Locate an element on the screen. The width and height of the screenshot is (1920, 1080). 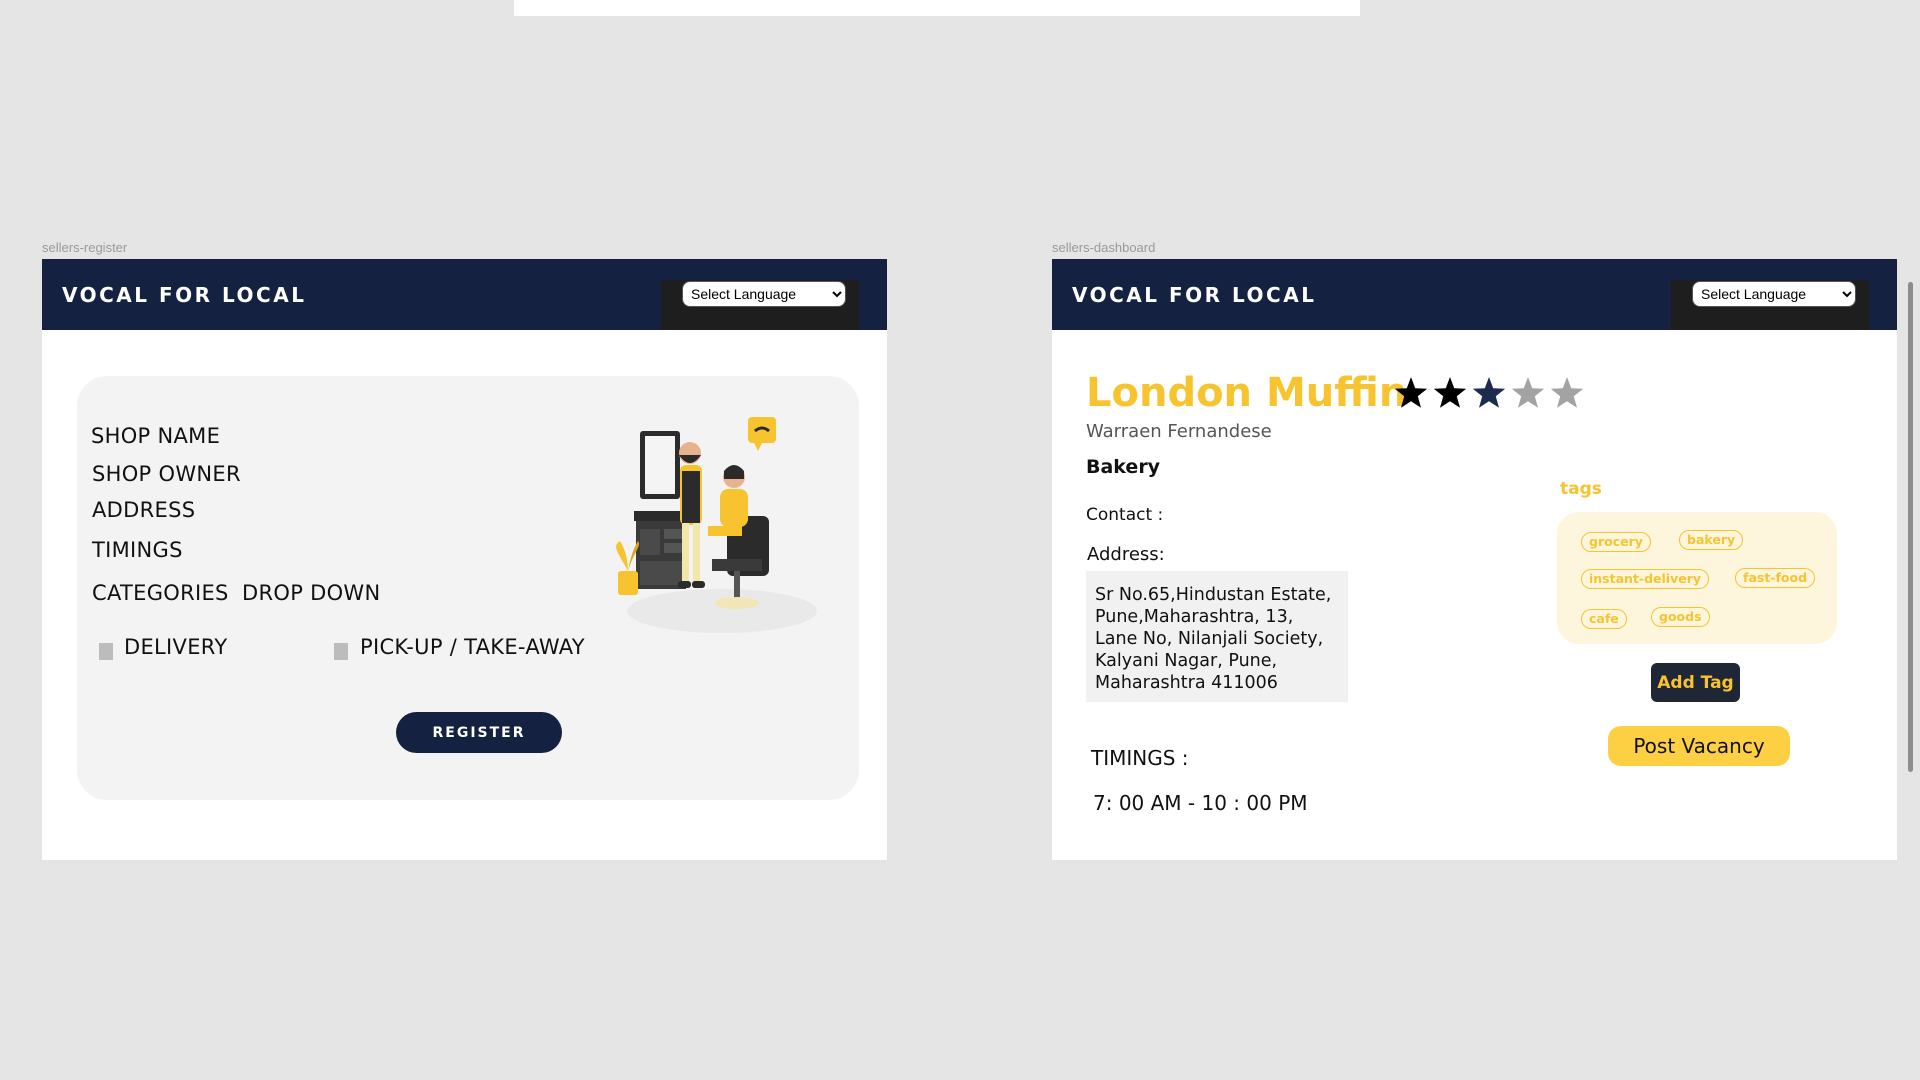
pickup-checkbox is located at coordinates (341, 651).